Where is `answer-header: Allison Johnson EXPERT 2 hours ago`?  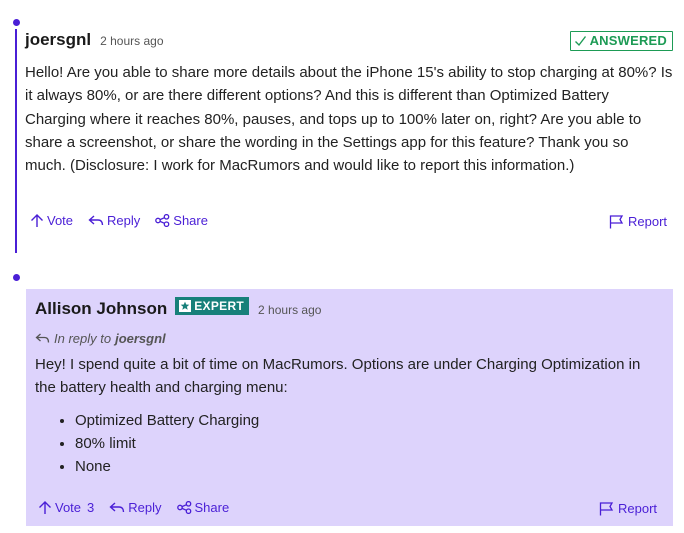 answer-header: Allison Johnson EXPERT 2 hours ago is located at coordinates (345, 312).